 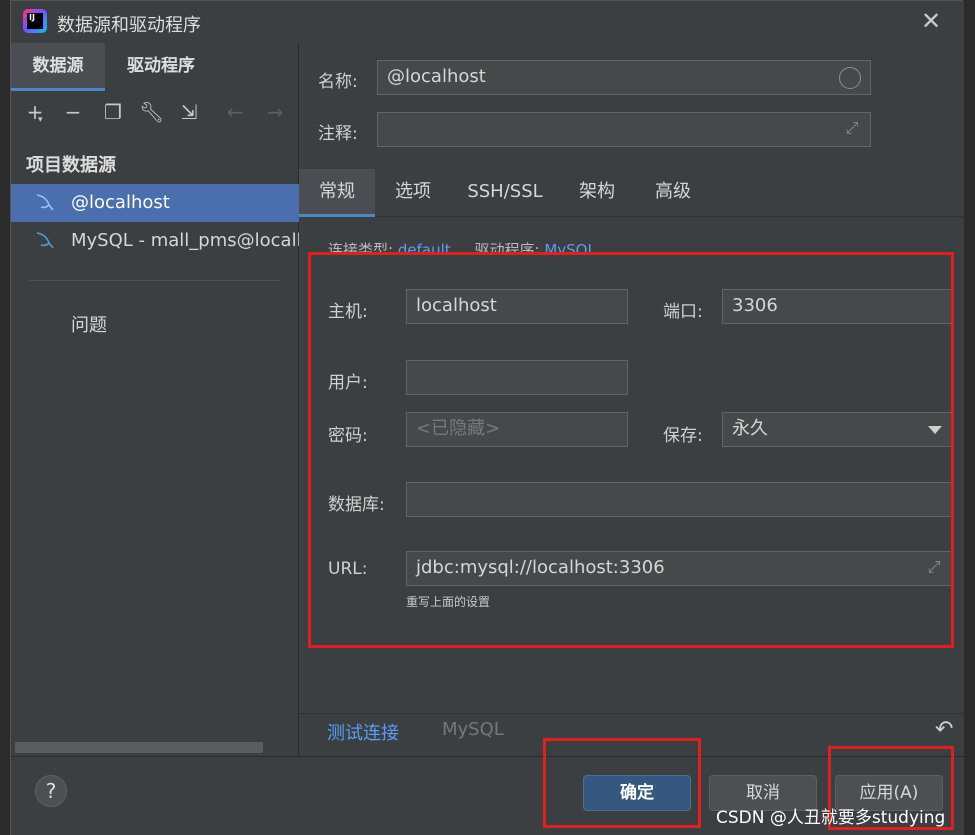 What do you see at coordinates (750, 428) in the screenshot?
I see `save-selected-value: 永久` at bounding box center [750, 428].